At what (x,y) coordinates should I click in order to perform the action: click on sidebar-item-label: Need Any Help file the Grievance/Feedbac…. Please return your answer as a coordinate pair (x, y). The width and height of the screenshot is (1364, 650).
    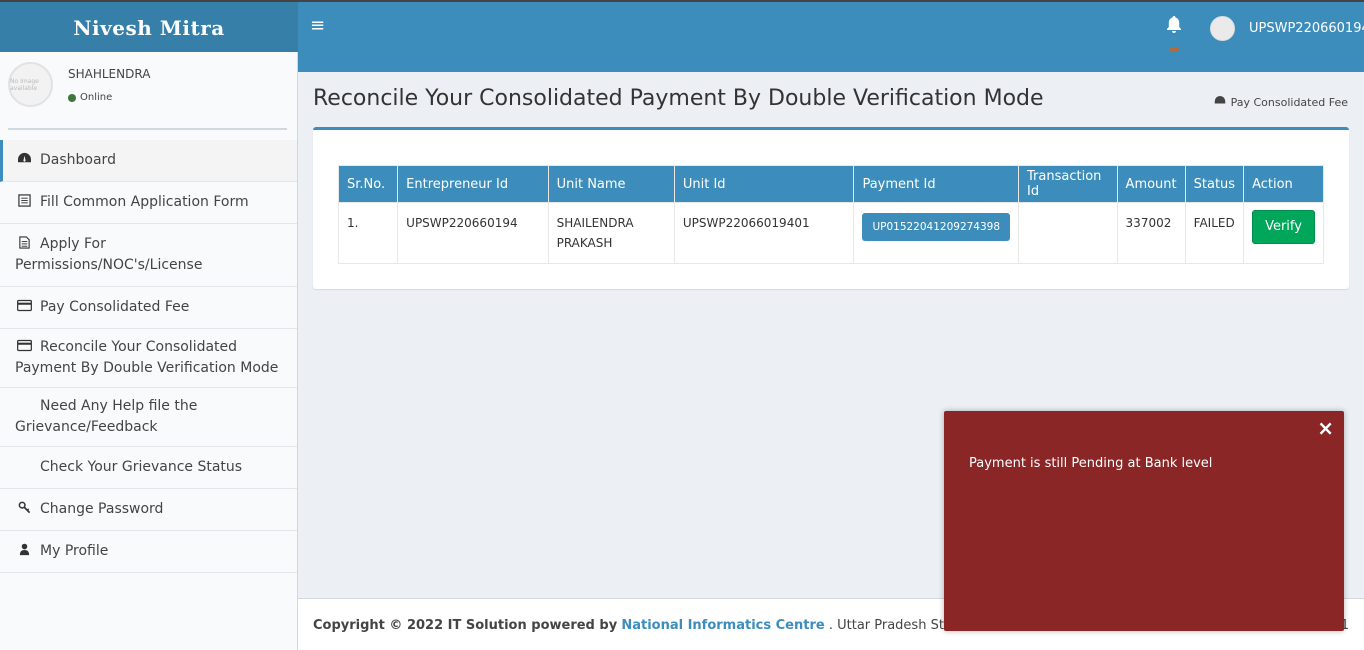
    Looking at the image, I should click on (106, 416).